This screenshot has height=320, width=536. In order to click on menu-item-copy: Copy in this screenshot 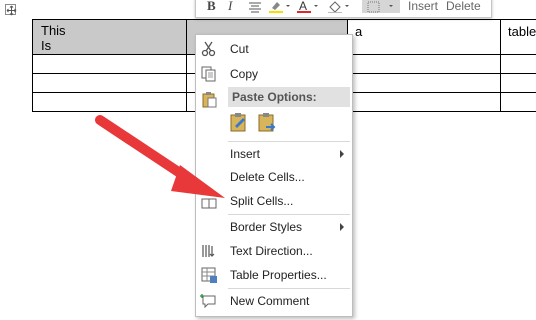, I will do `click(274, 74)`.